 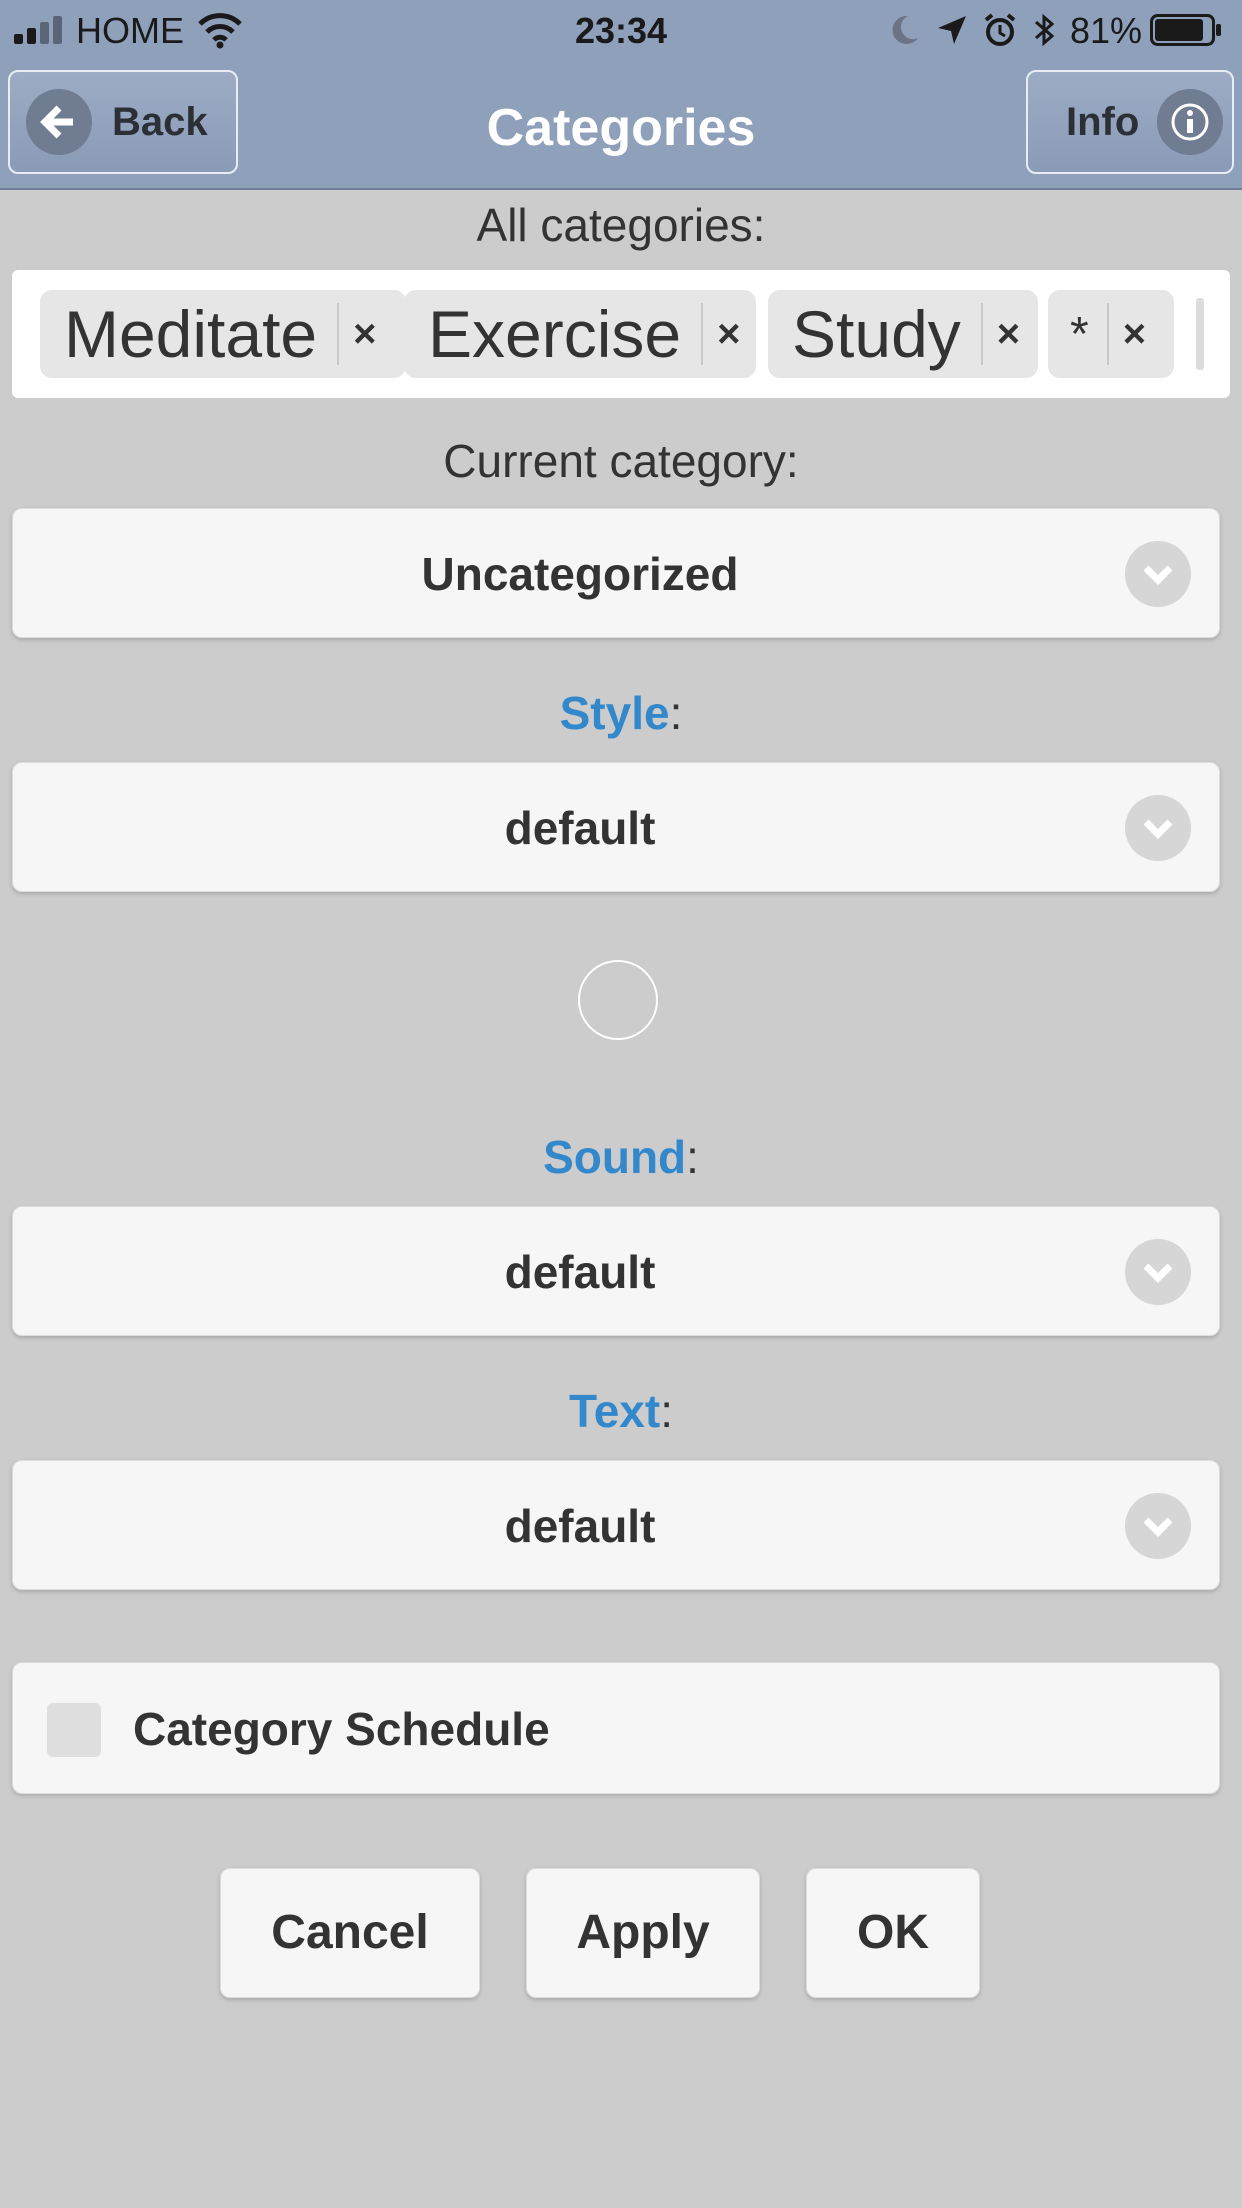 I want to click on location-arrow-icon, so click(x=952, y=30).